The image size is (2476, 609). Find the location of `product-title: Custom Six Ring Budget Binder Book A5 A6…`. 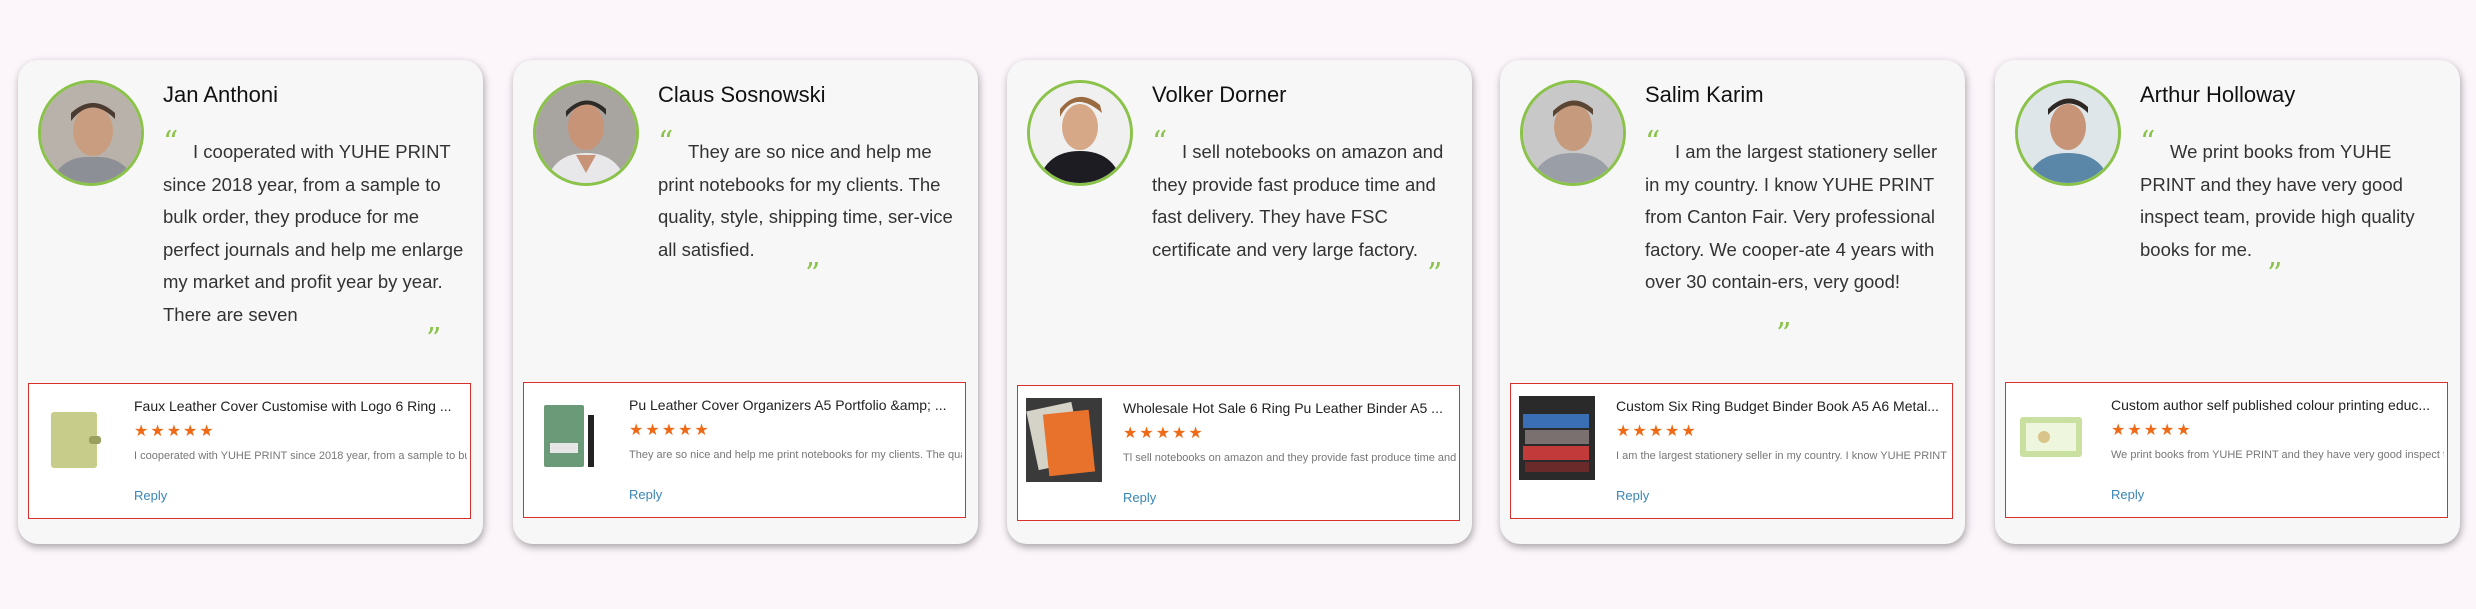

product-title: Custom Six Ring Budget Binder Book A5 A6… is located at coordinates (1781, 406).